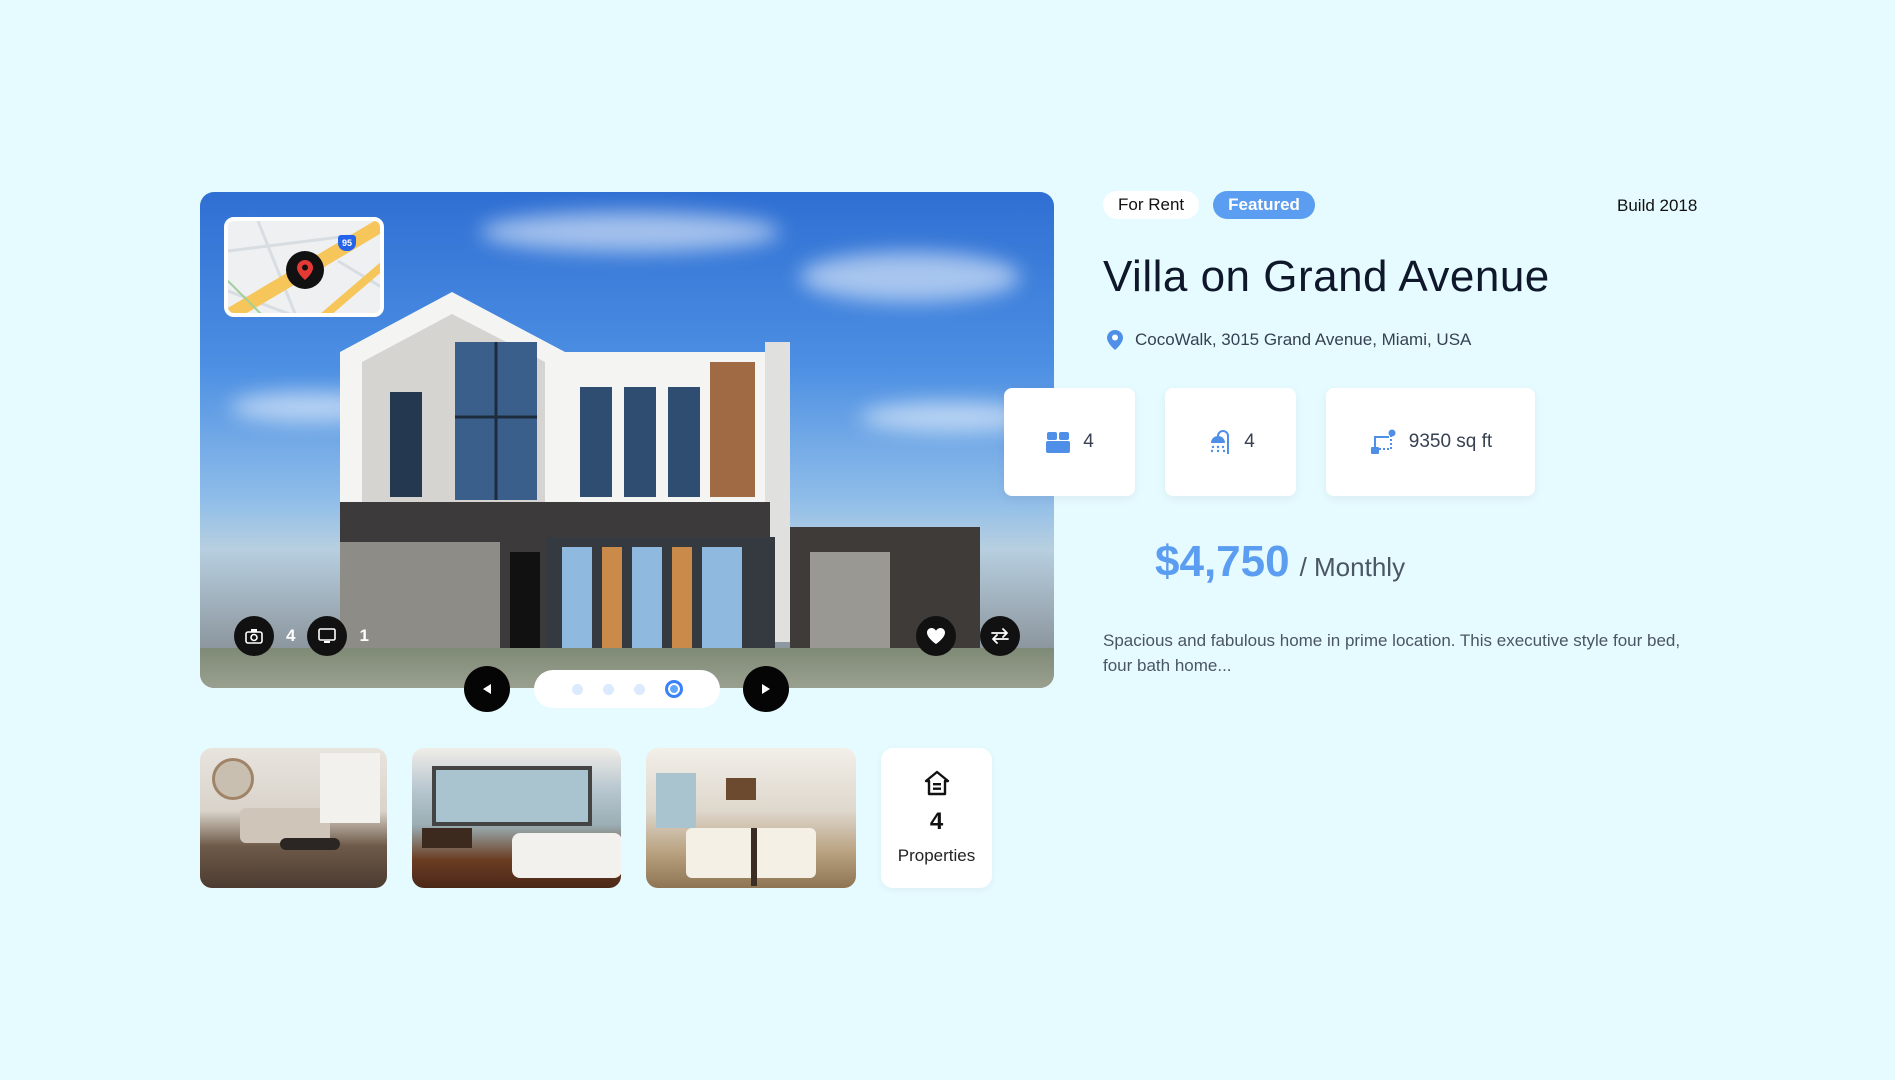  I want to click on highway-shield-icon: 95, so click(347, 243).